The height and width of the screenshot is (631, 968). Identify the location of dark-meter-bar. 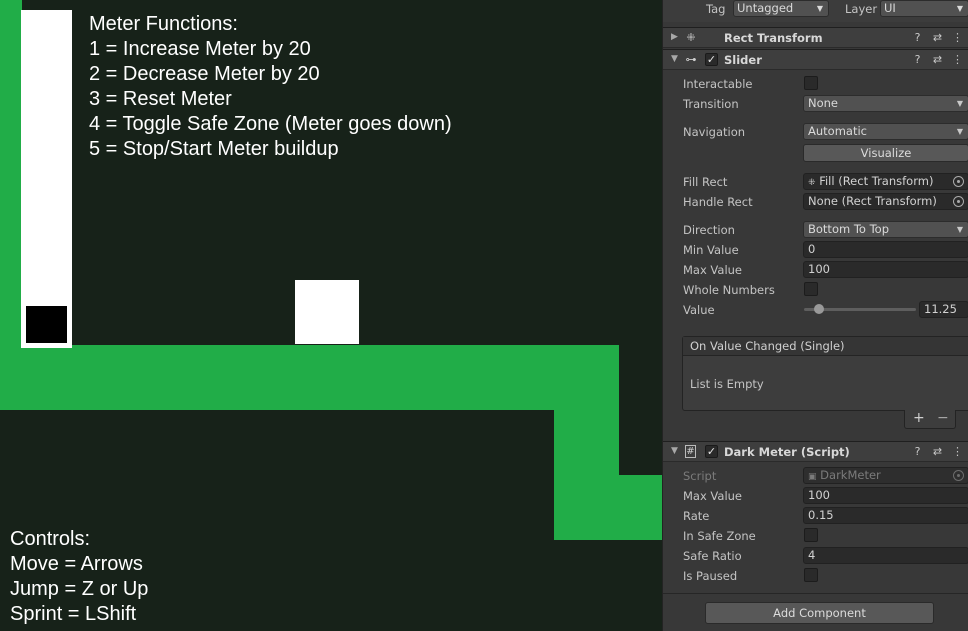
(46, 179).